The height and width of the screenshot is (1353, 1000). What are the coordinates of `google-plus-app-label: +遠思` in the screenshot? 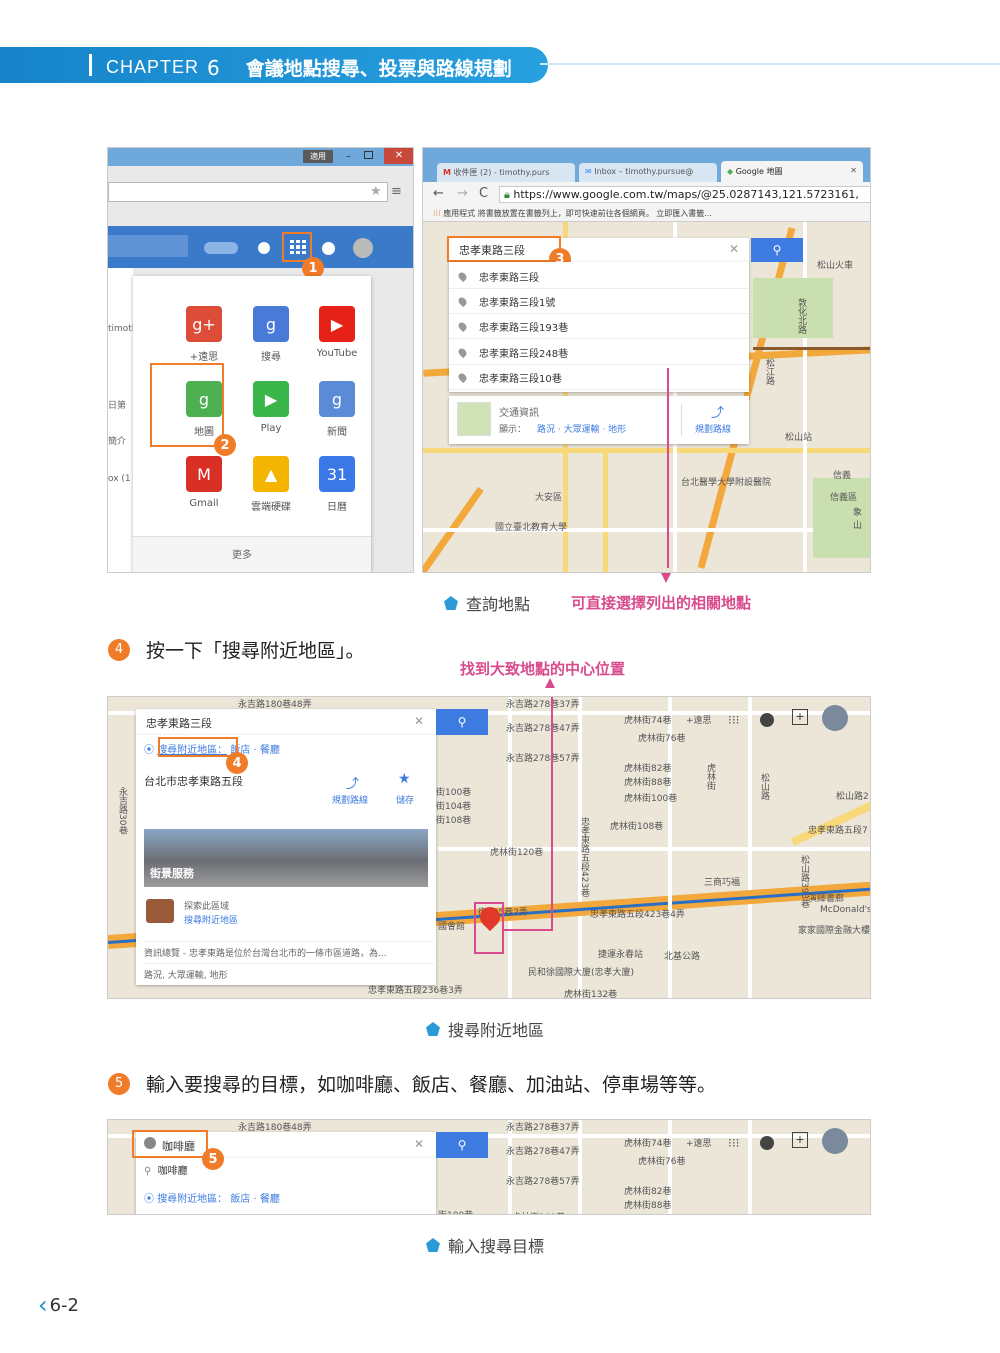 It's located at (204, 355).